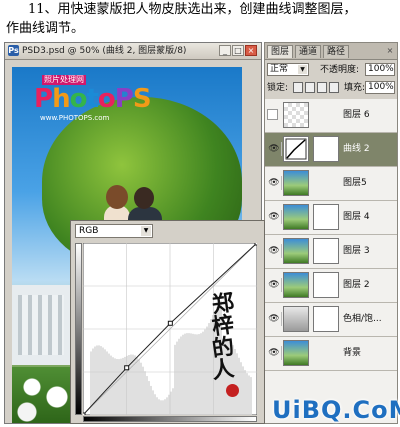 The height and width of the screenshot is (427, 400). I want to click on channel-value: RGB, so click(89, 231).